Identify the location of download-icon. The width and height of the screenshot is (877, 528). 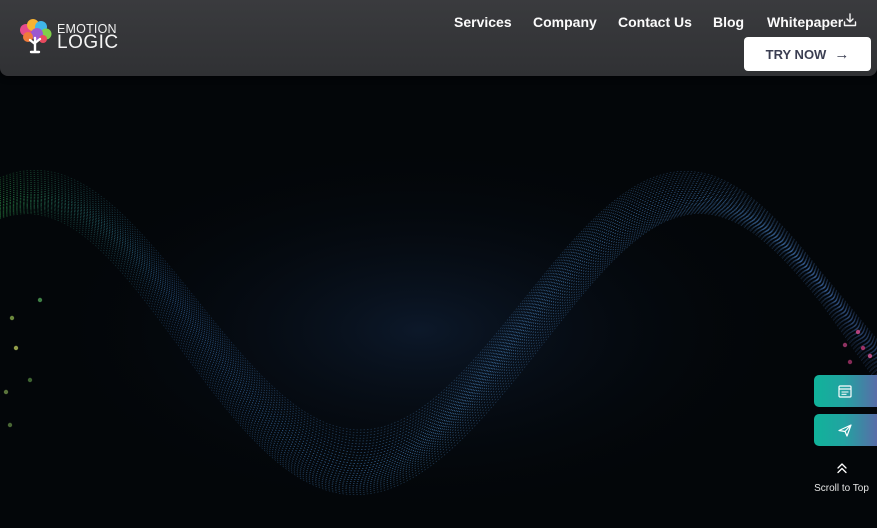
(850, 20).